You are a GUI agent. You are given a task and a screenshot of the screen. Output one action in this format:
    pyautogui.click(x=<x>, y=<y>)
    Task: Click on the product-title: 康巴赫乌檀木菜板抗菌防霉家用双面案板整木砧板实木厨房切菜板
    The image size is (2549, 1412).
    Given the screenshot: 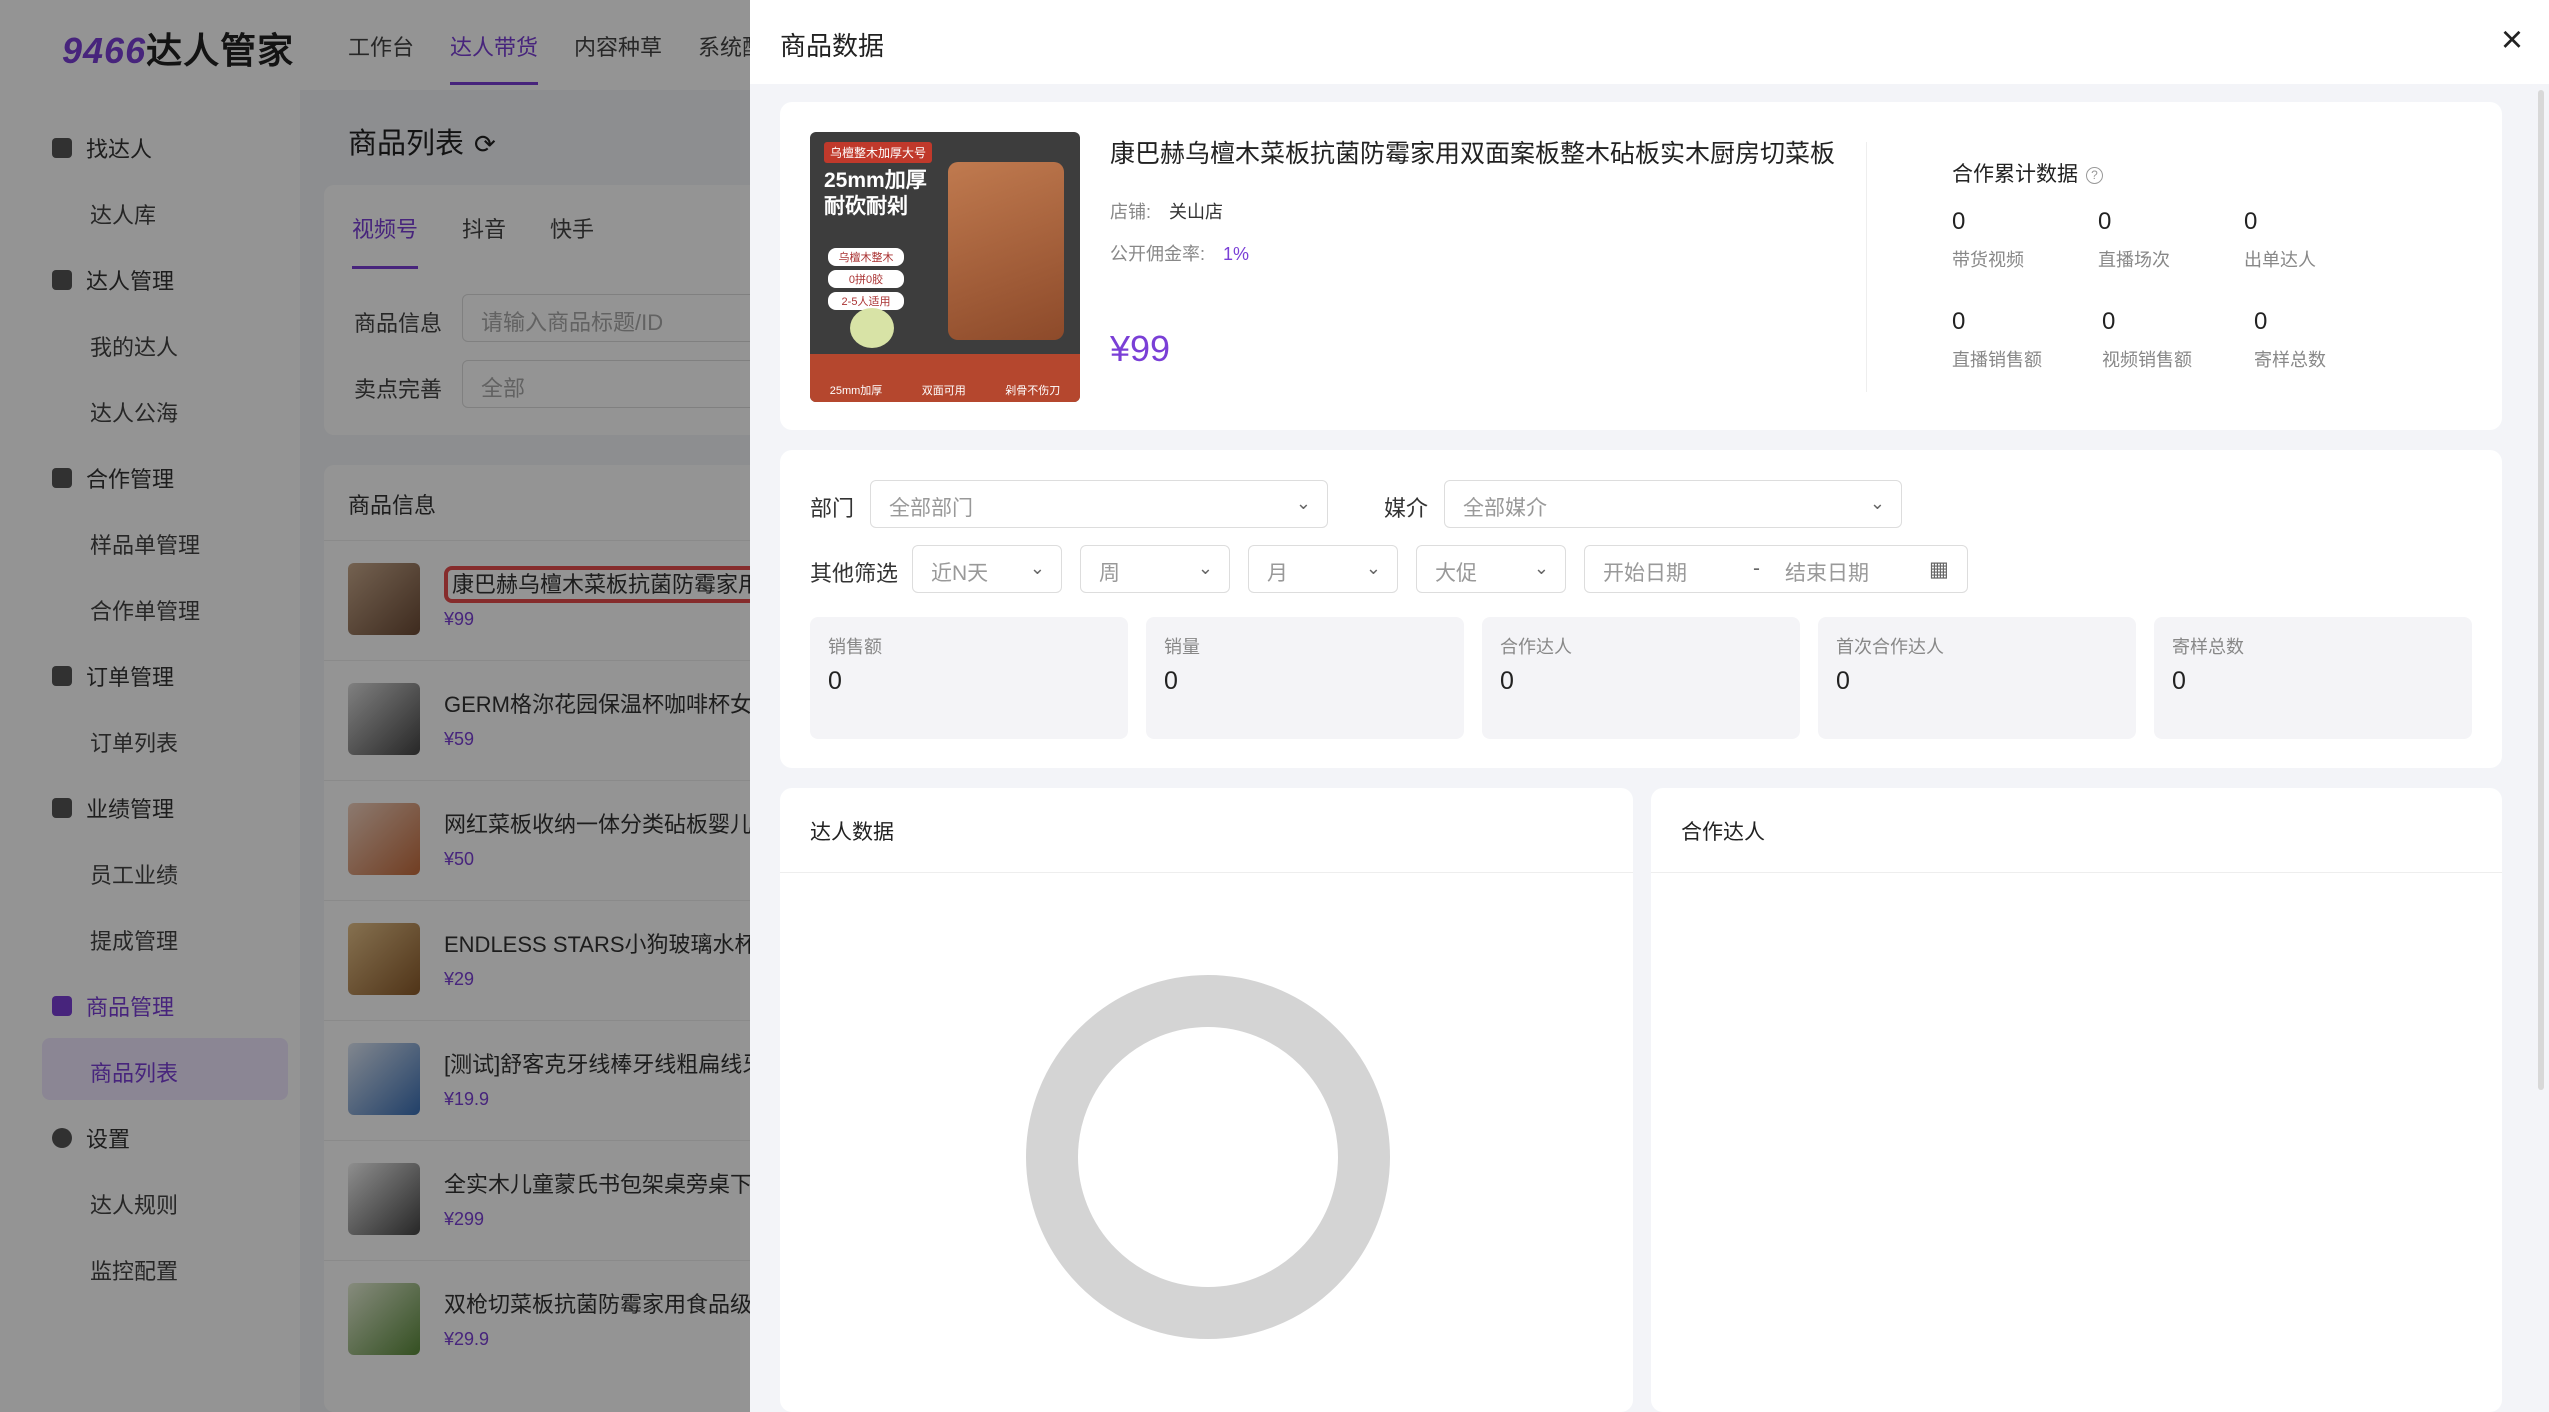 What is the action you would take?
    pyautogui.click(x=1473, y=154)
    